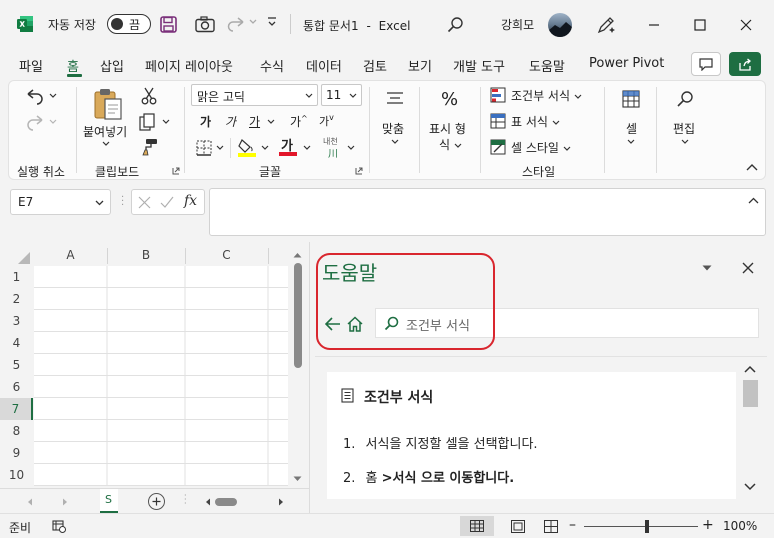 This screenshot has height=538, width=774. Describe the element at coordinates (16, 299) in the screenshot. I see `row-header: 2` at that location.